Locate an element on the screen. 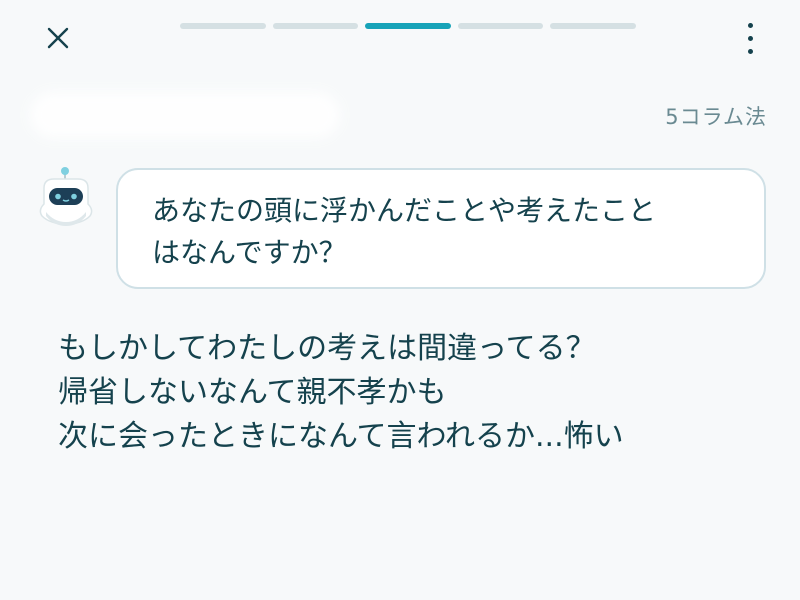 The image size is (800, 600). close-icon is located at coordinates (58, 38).